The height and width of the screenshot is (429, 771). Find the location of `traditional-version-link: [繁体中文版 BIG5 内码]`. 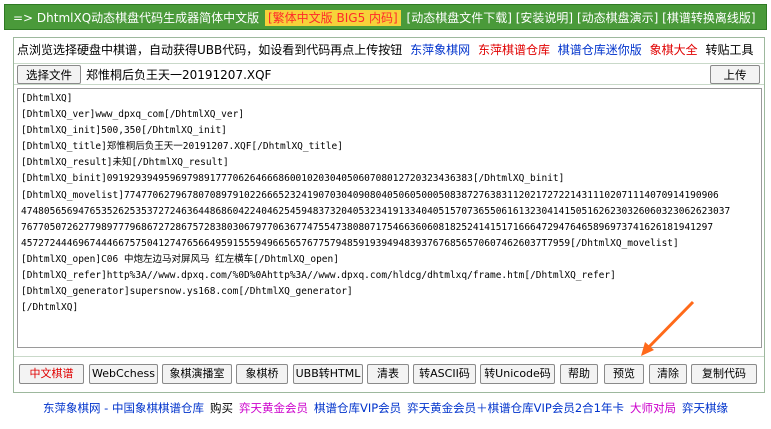

traditional-version-link: [繁体中文版 BIG5 内码] is located at coordinates (333, 18).